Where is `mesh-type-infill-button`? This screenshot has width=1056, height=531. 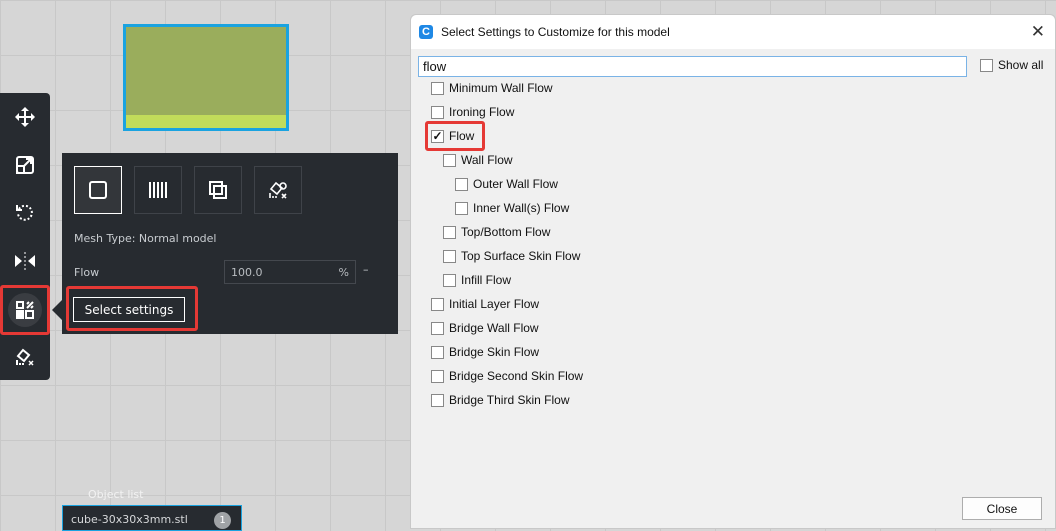 mesh-type-infill-button is located at coordinates (158, 190).